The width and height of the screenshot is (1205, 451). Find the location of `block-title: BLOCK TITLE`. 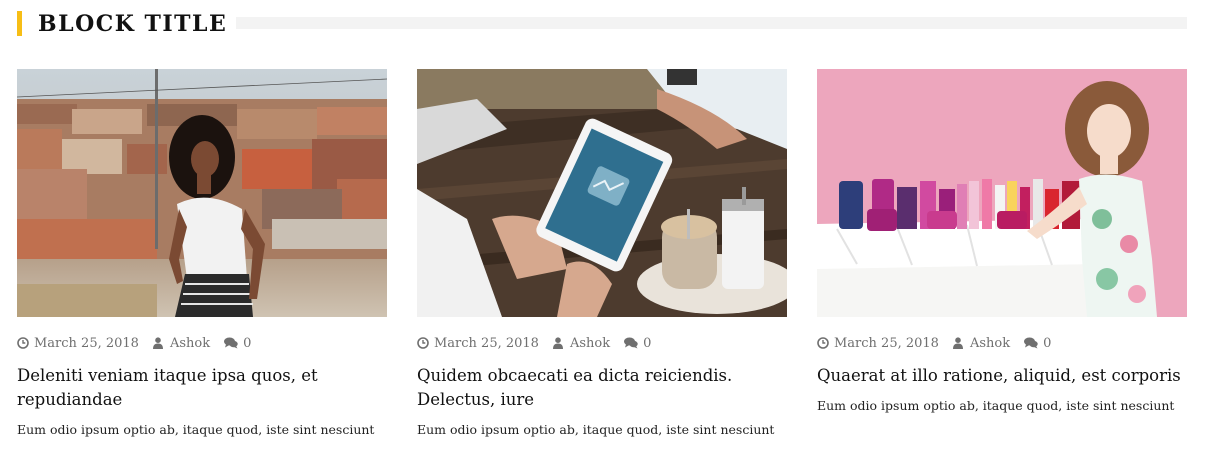

block-title: BLOCK TITLE is located at coordinates (133, 24).